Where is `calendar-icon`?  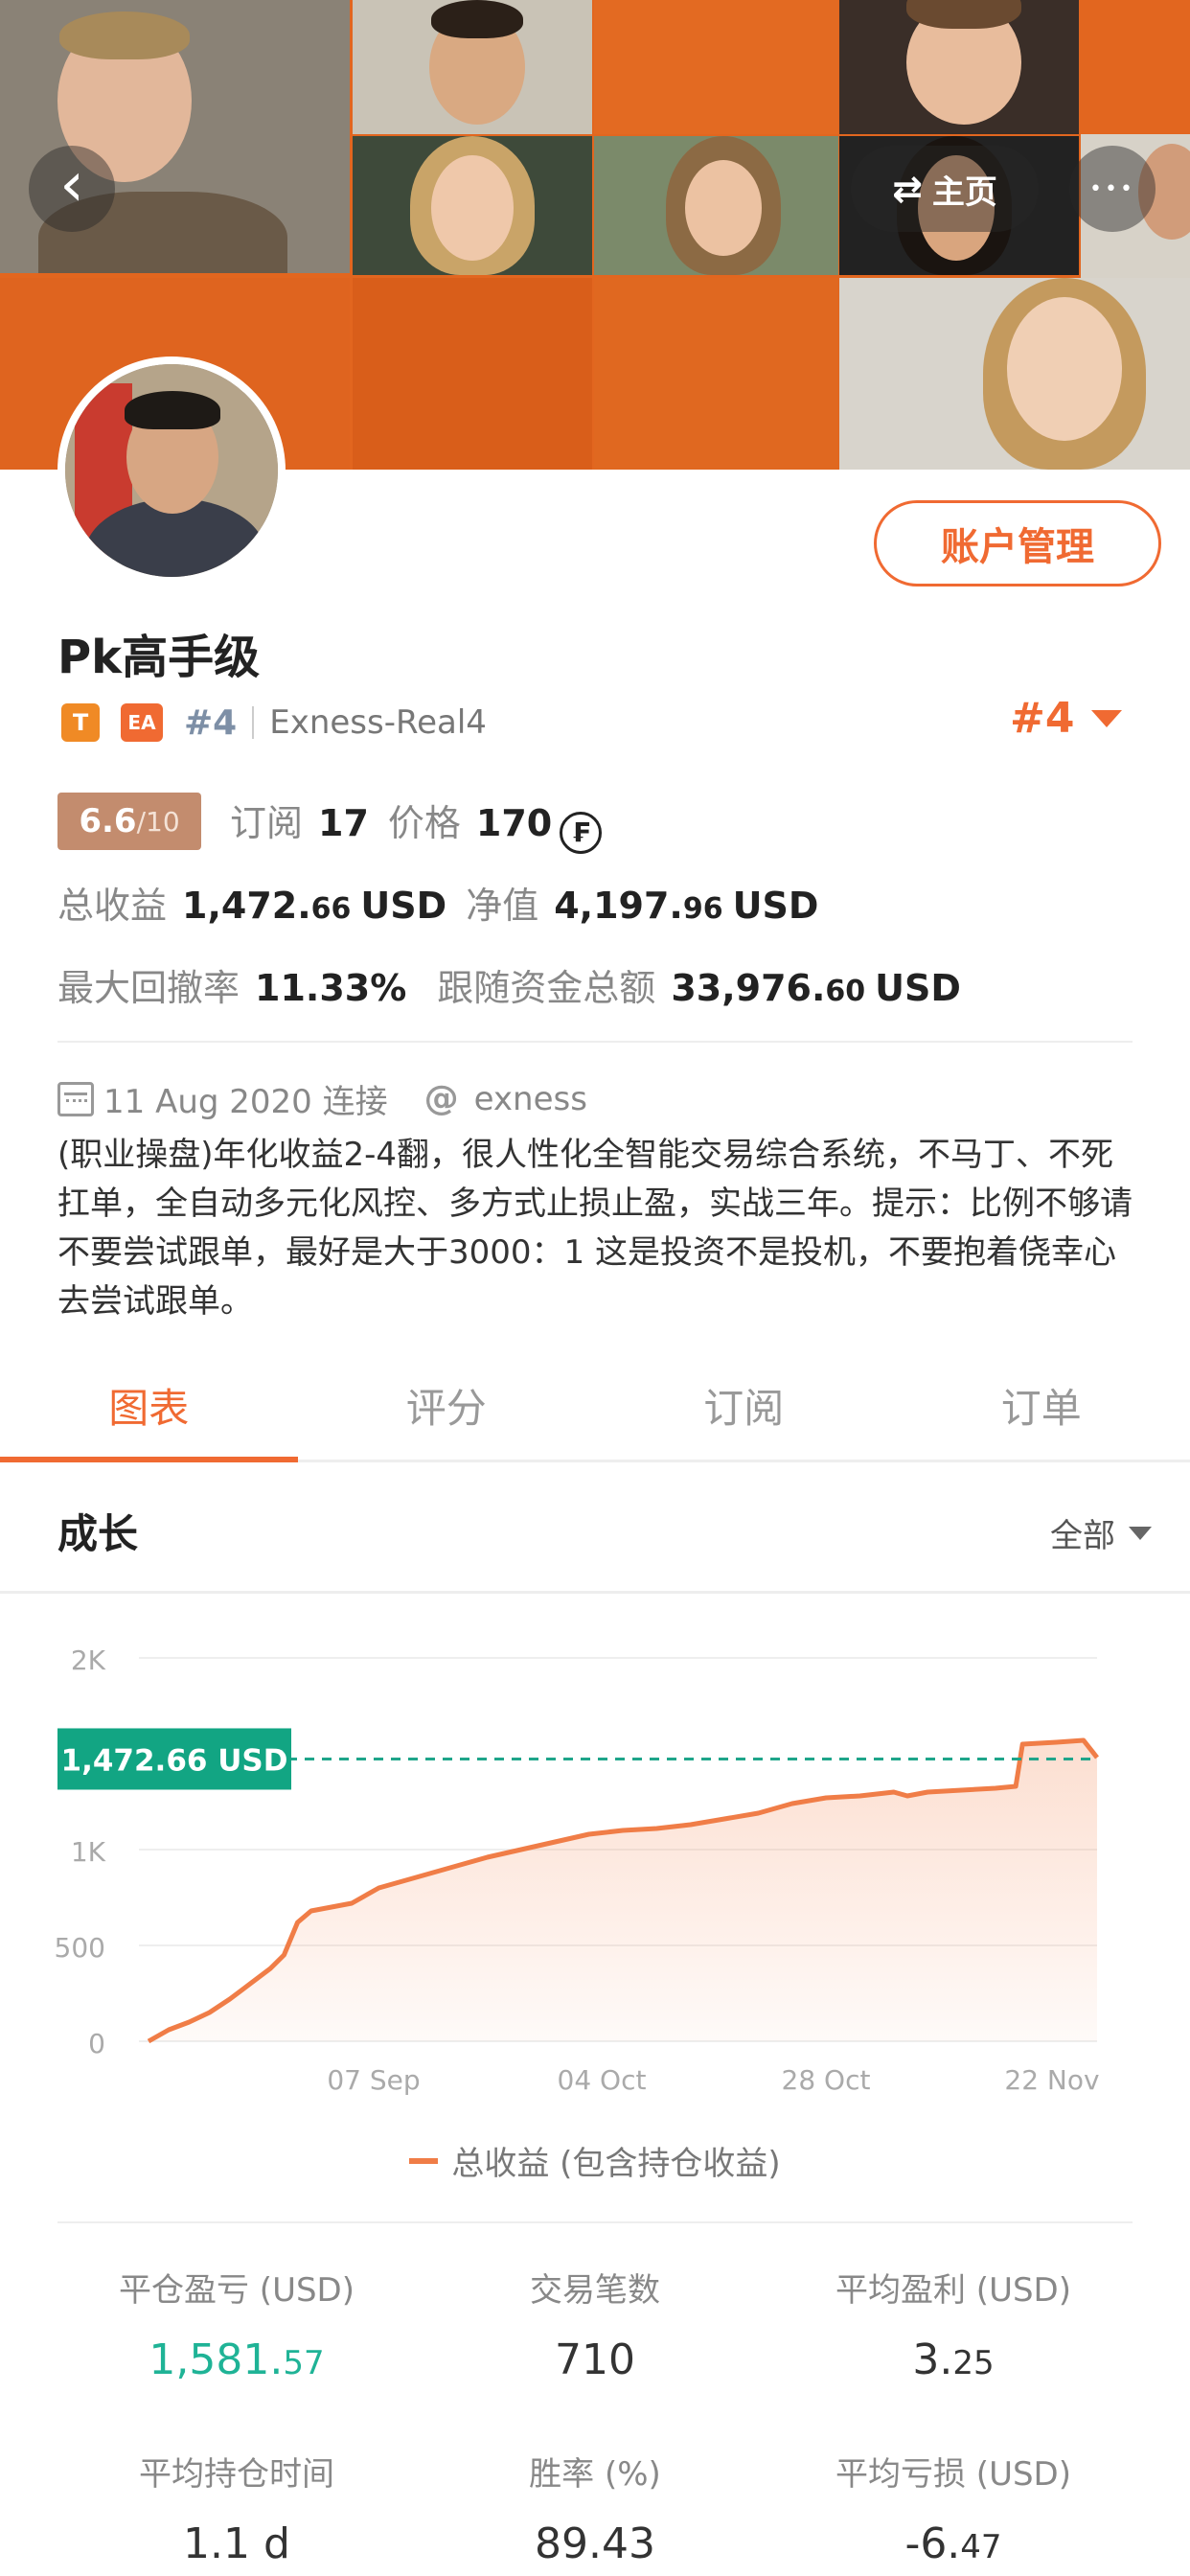 calendar-icon is located at coordinates (76, 1098).